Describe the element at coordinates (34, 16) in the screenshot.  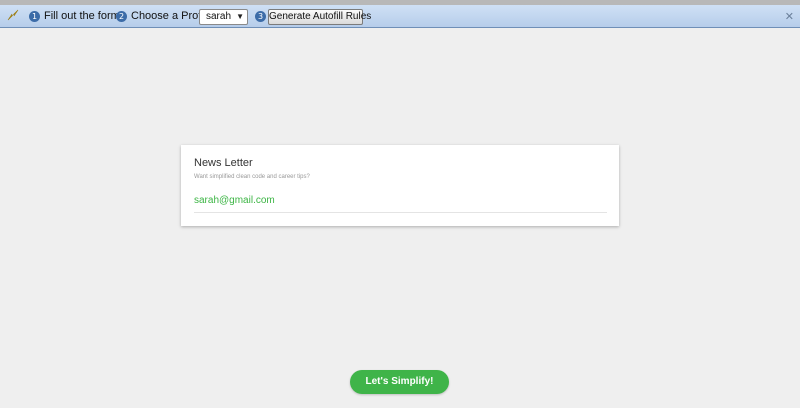
I see `step-1-badge: 1` at that location.